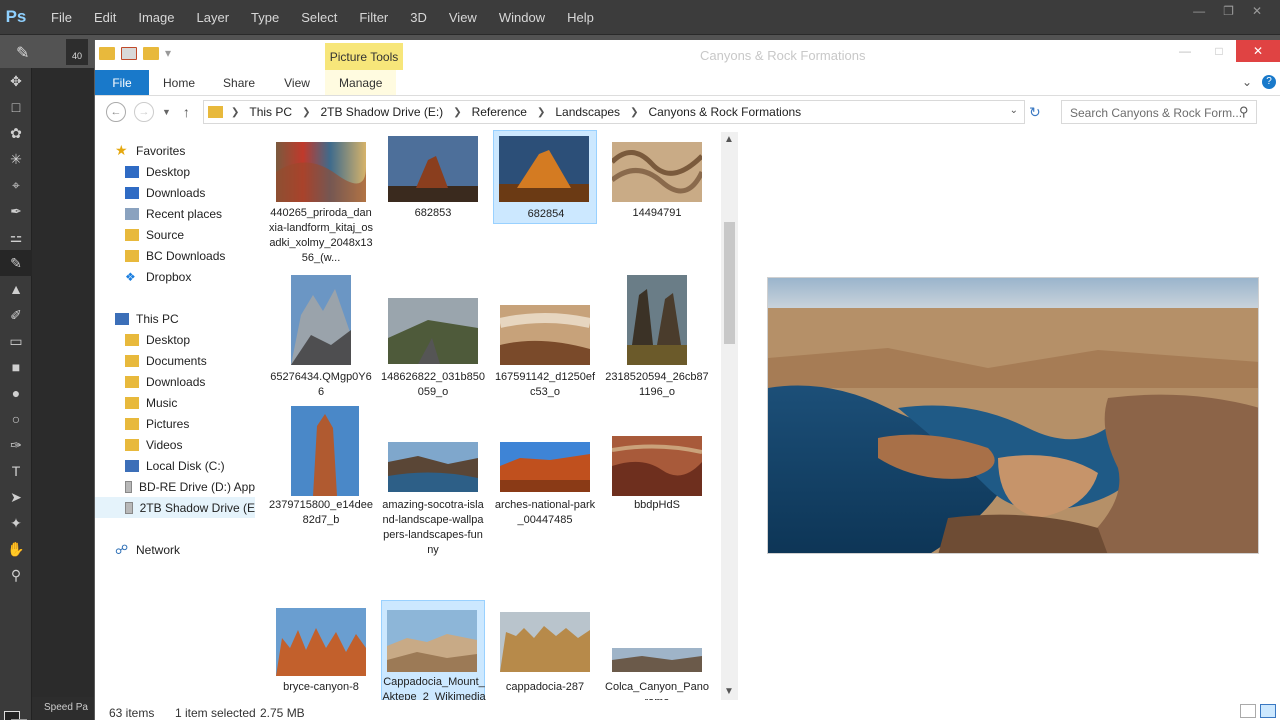 This screenshot has width=1280, height=720. Describe the element at coordinates (105, 17) in the screenshot. I see `menu-edit: Edit` at that location.